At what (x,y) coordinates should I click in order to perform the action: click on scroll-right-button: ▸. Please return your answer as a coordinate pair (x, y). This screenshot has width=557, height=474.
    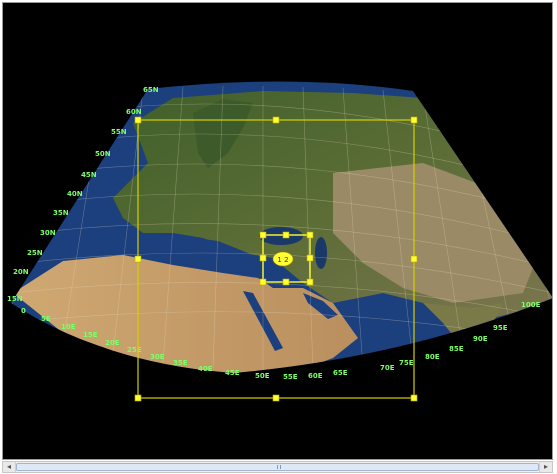
    Looking at the image, I should click on (545, 467).